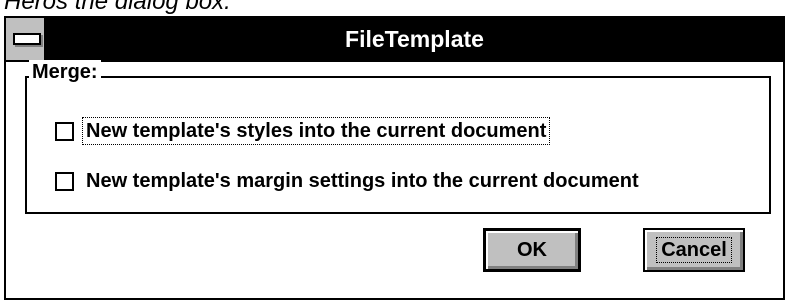  Describe the element at coordinates (117, 7) in the screenshot. I see `context-caption: Heros the dialog box.` at that location.